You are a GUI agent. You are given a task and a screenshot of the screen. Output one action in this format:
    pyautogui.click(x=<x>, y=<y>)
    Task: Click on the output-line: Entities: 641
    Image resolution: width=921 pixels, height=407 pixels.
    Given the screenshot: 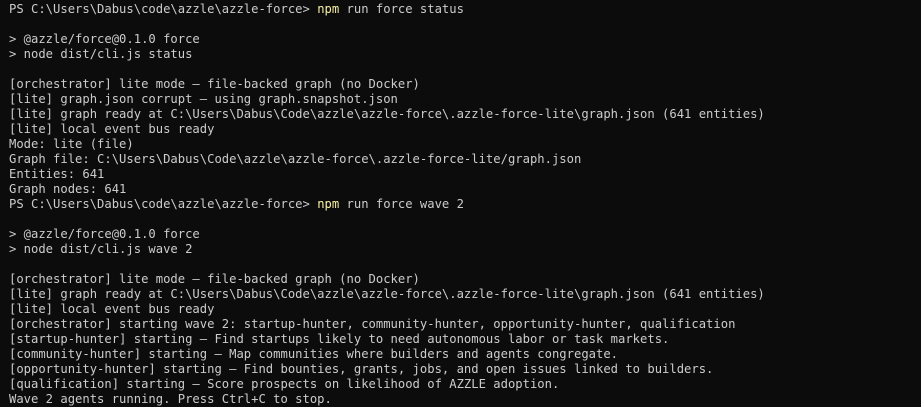 What is the action you would take?
    pyautogui.click(x=57, y=174)
    